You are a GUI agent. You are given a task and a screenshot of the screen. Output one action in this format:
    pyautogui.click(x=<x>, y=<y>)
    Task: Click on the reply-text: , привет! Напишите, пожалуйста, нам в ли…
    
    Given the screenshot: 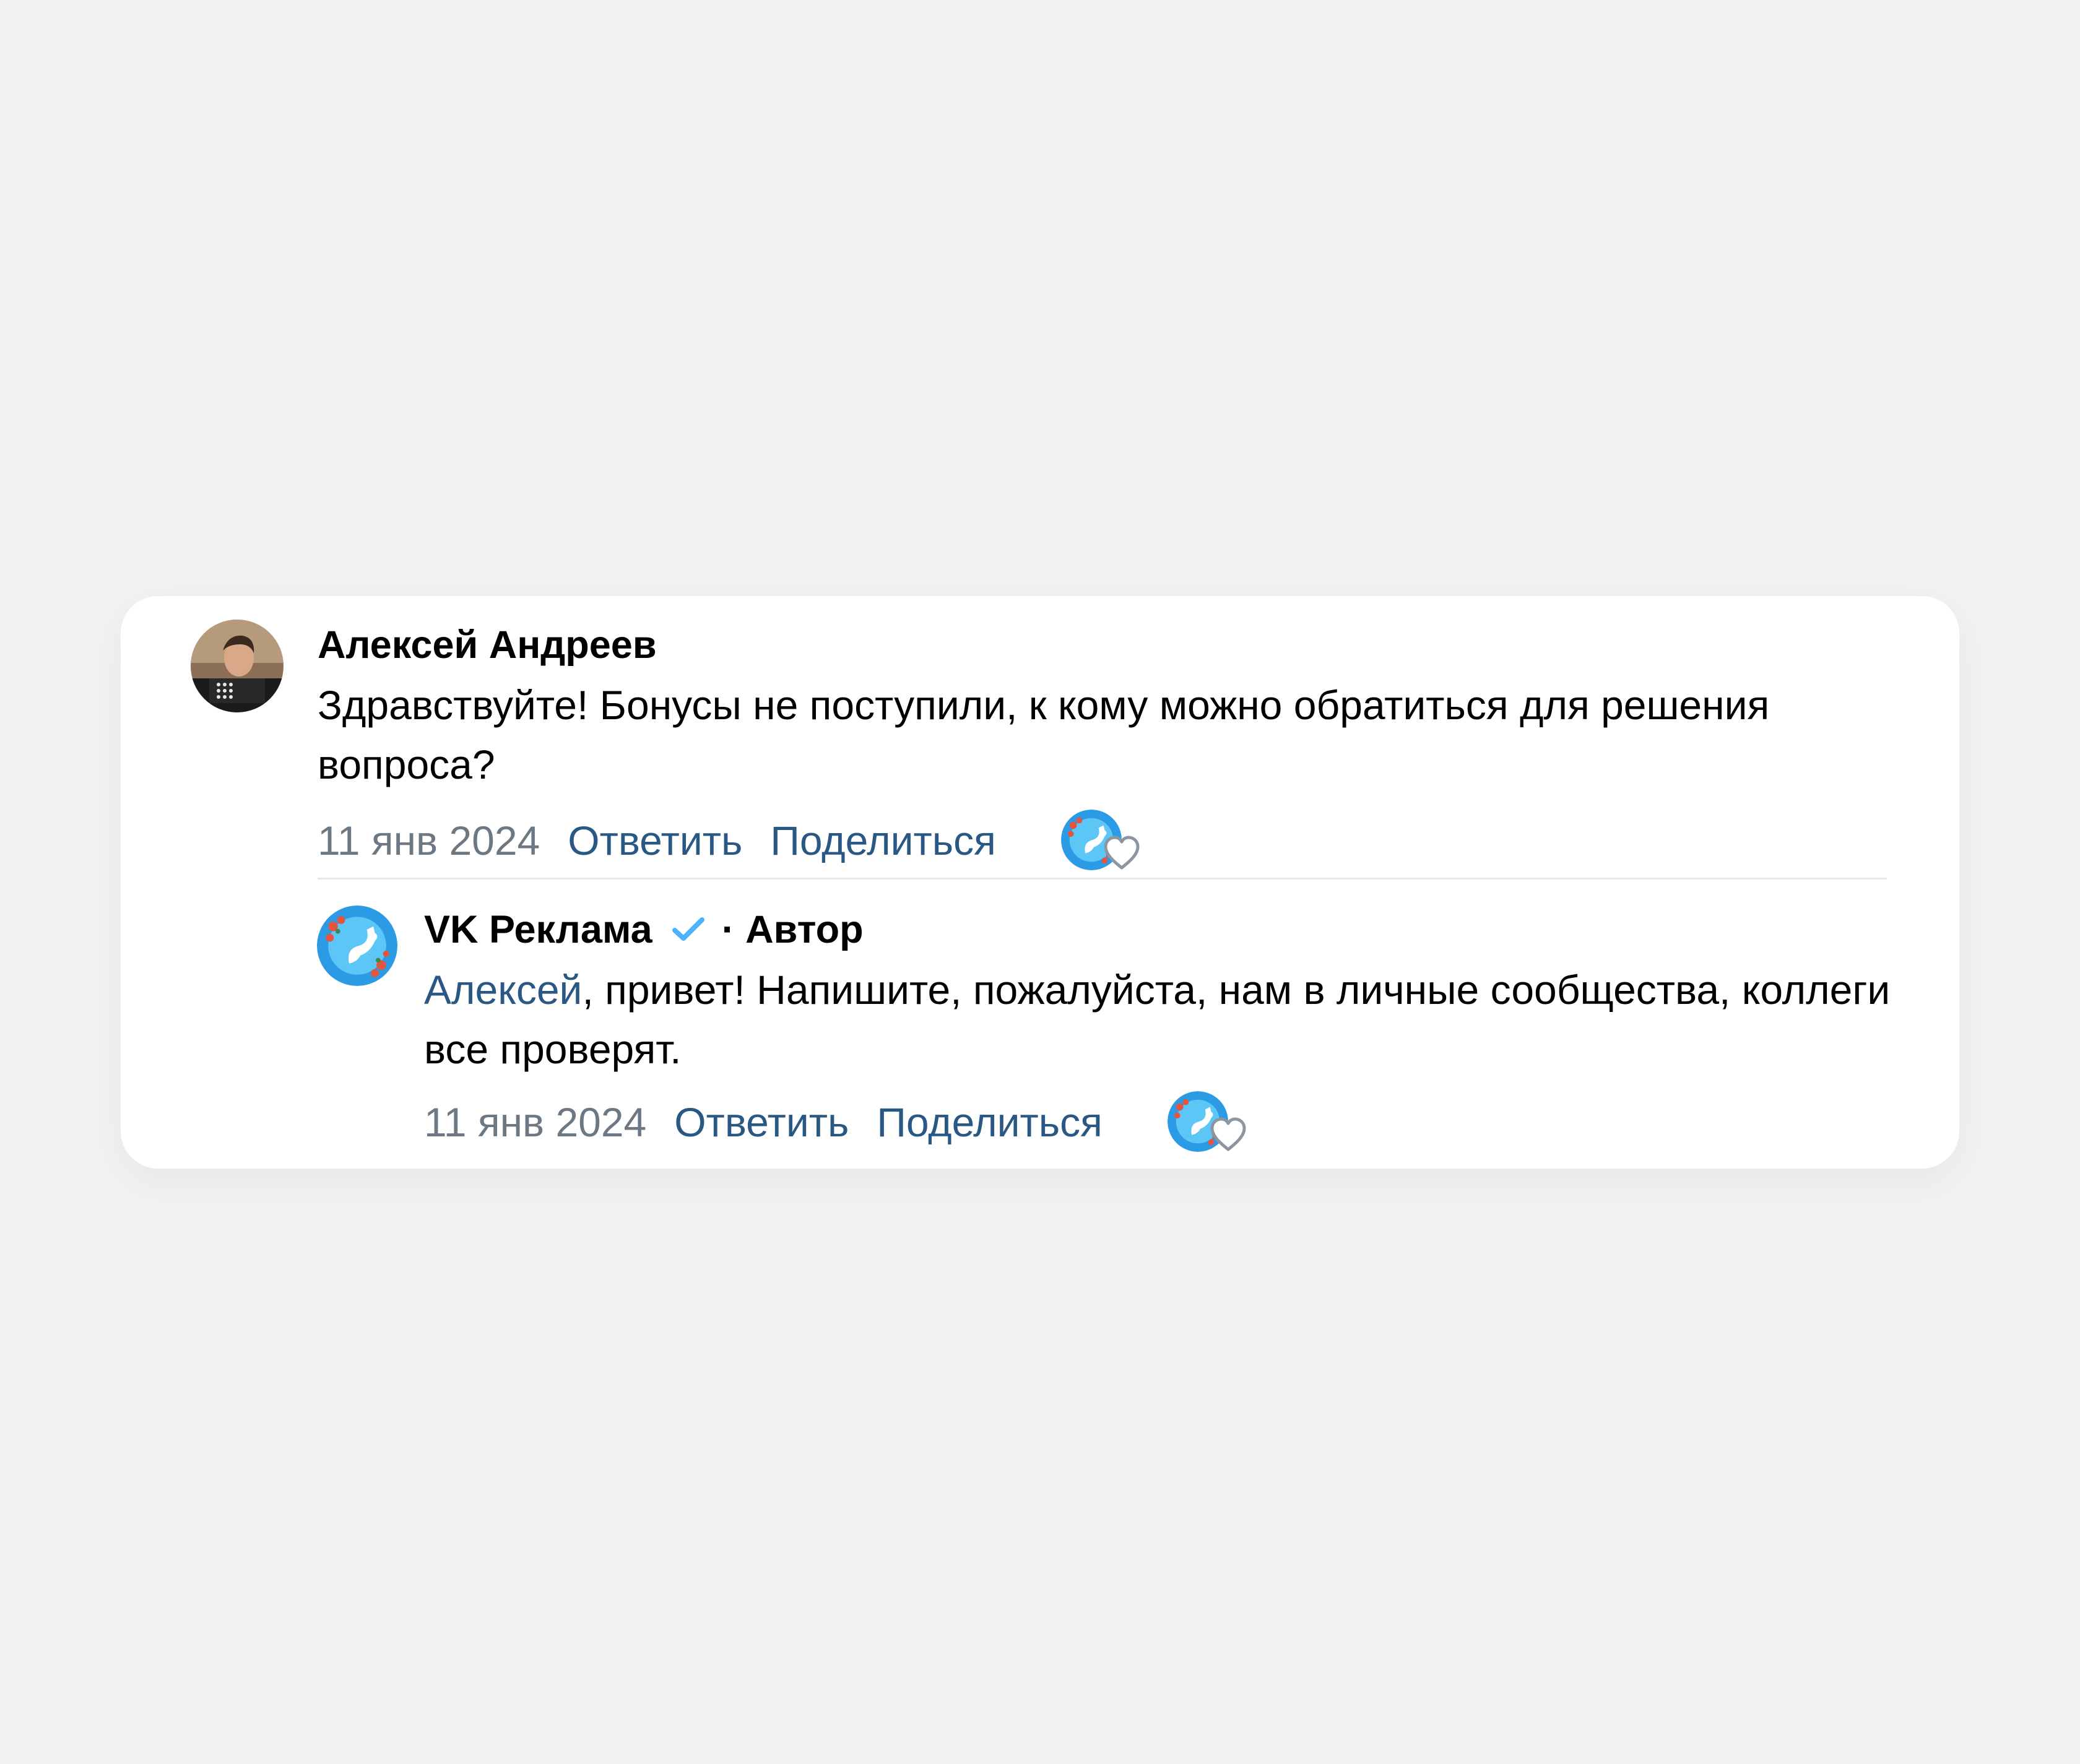 What is the action you would take?
    pyautogui.click(x=1157, y=1019)
    